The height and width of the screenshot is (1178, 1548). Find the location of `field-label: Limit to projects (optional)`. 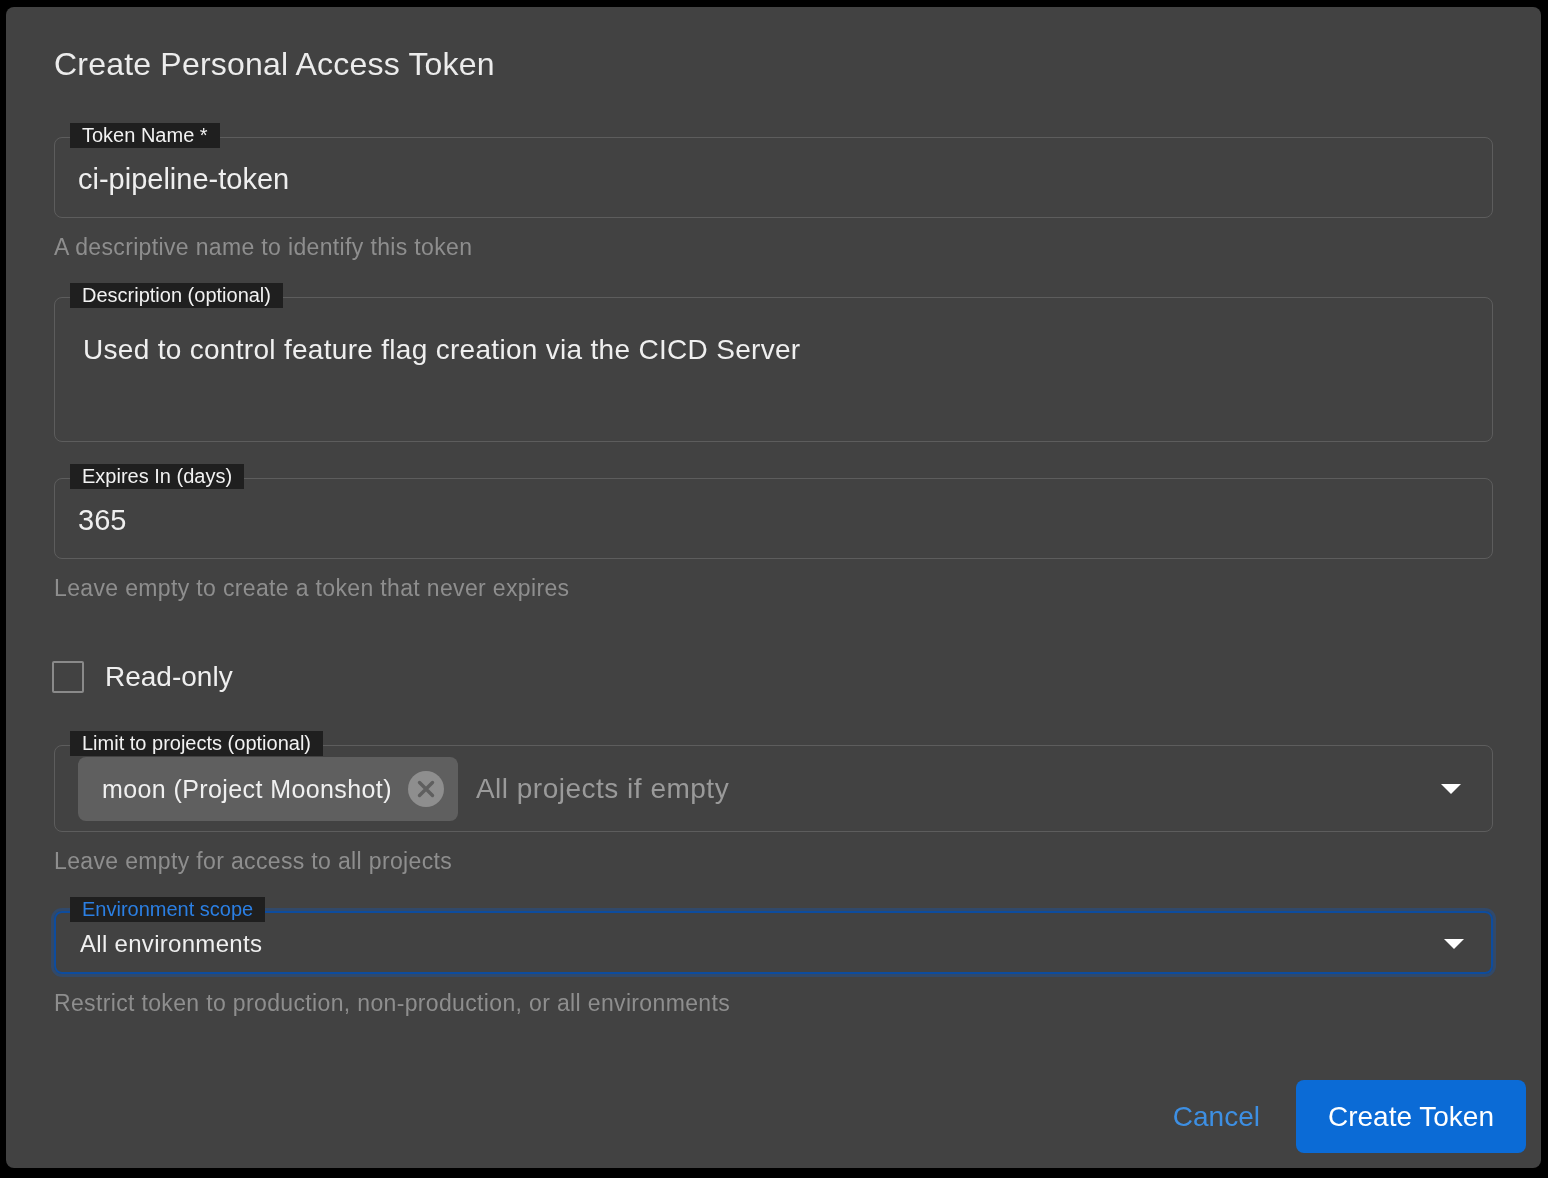

field-label: Limit to projects (optional) is located at coordinates (196, 743).